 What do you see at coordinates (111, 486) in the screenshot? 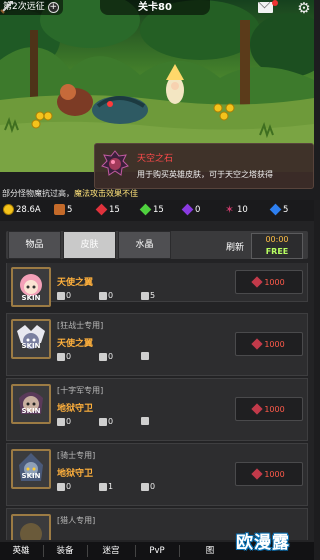
I see `stat-value: 1` at bounding box center [111, 486].